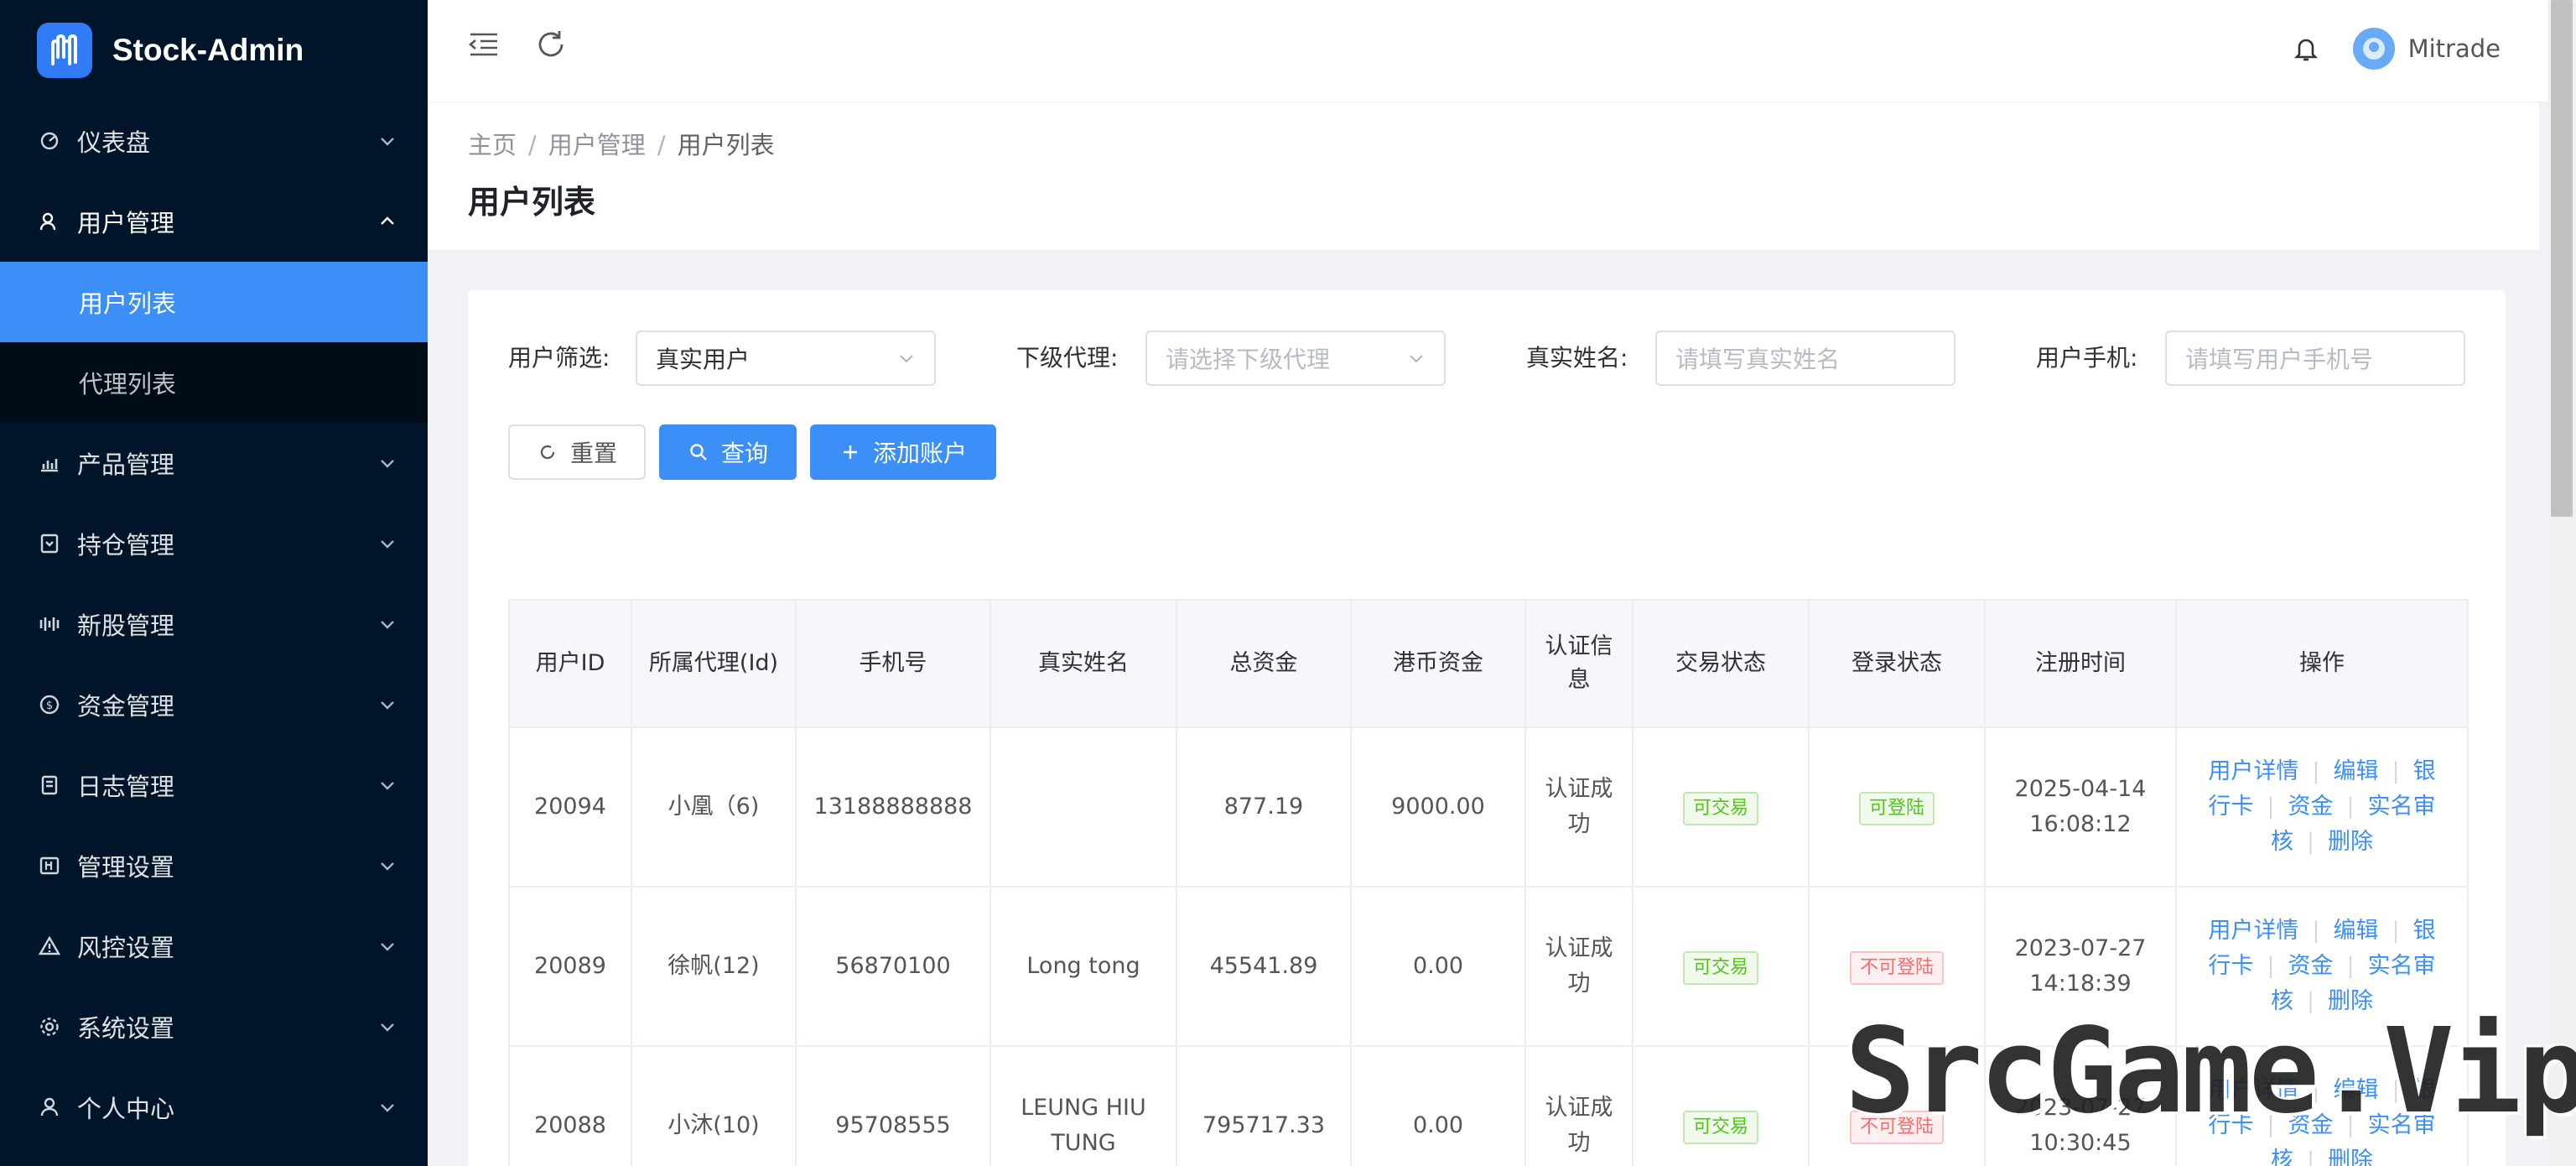 Image resolution: width=2576 pixels, height=1166 pixels. Describe the element at coordinates (214, 1026) in the screenshot. I see `sidebar-item-system-settings: 系统设置` at that location.